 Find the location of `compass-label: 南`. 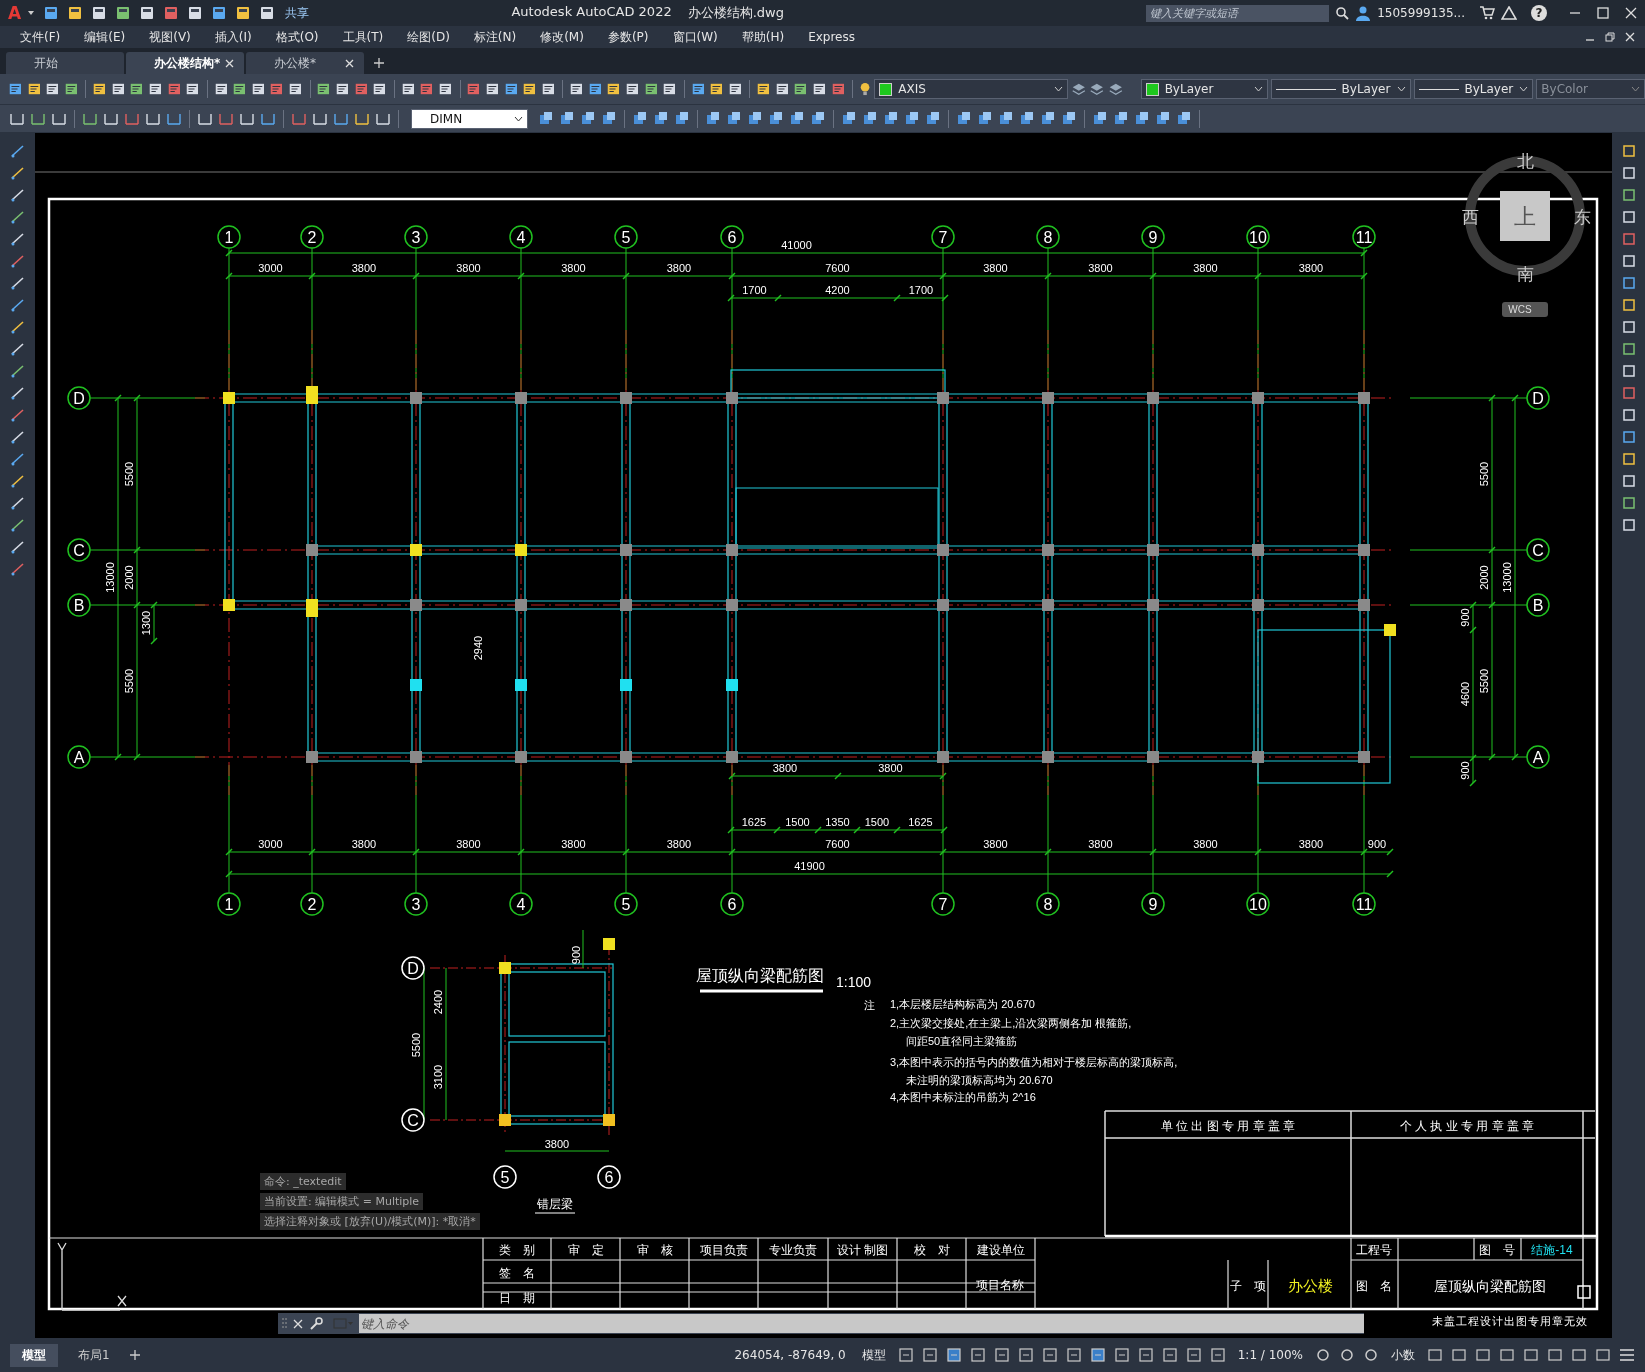

compass-label: 南 is located at coordinates (1525, 274).